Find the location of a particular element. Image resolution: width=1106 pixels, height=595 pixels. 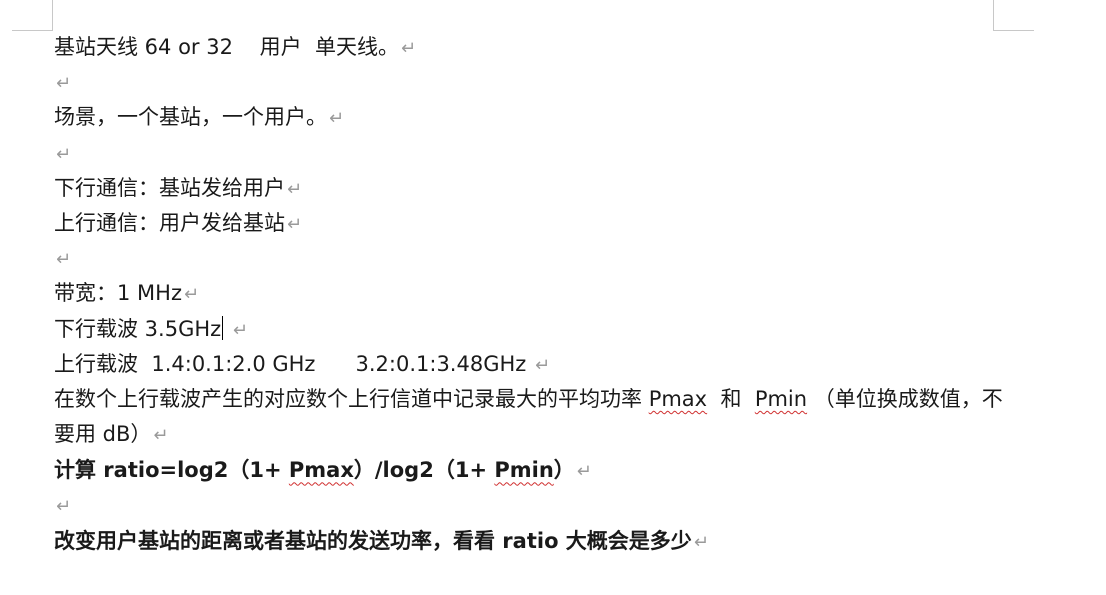

paragraph-text: 和 is located at coordinates (731, 398).